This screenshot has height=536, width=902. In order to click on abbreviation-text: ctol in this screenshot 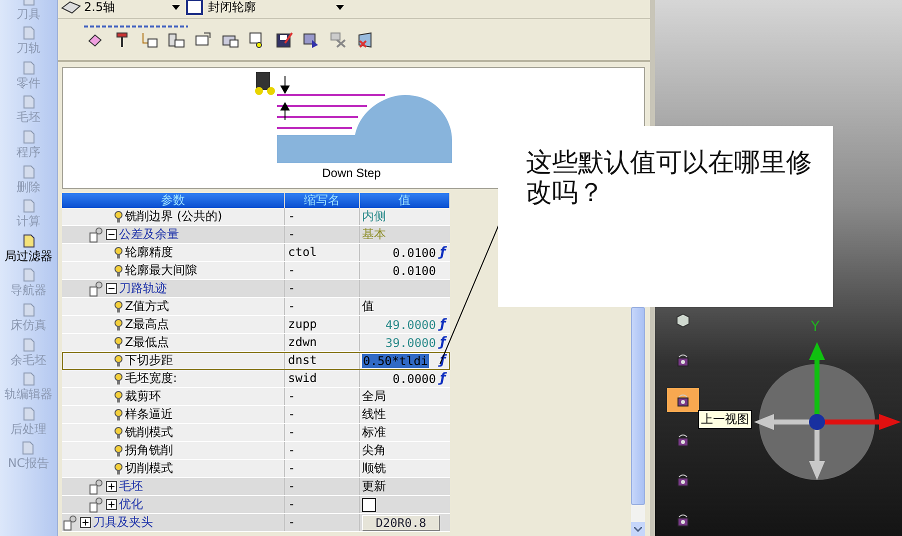, I will do `click(322, 252)`.